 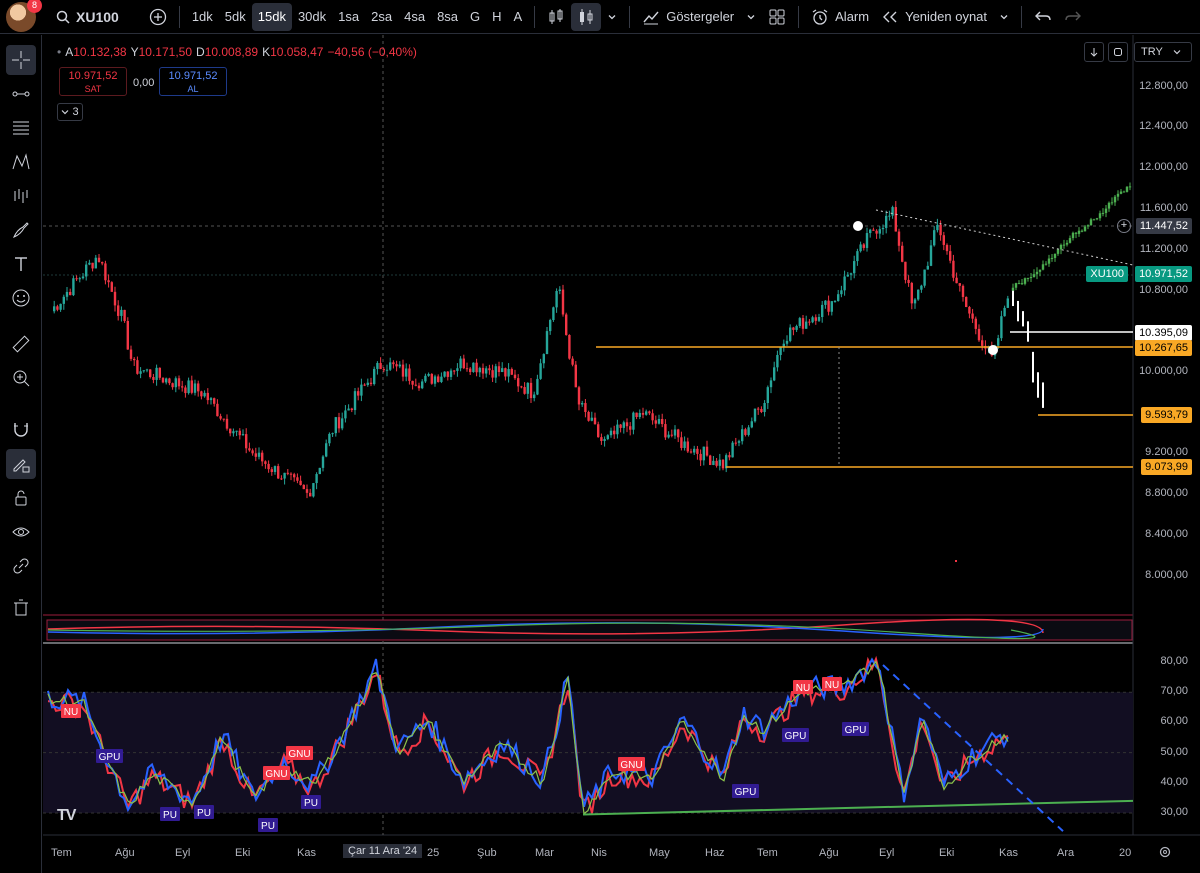 I want to click on replay-button: Yeniden oynat, so click(x=934, y=17).